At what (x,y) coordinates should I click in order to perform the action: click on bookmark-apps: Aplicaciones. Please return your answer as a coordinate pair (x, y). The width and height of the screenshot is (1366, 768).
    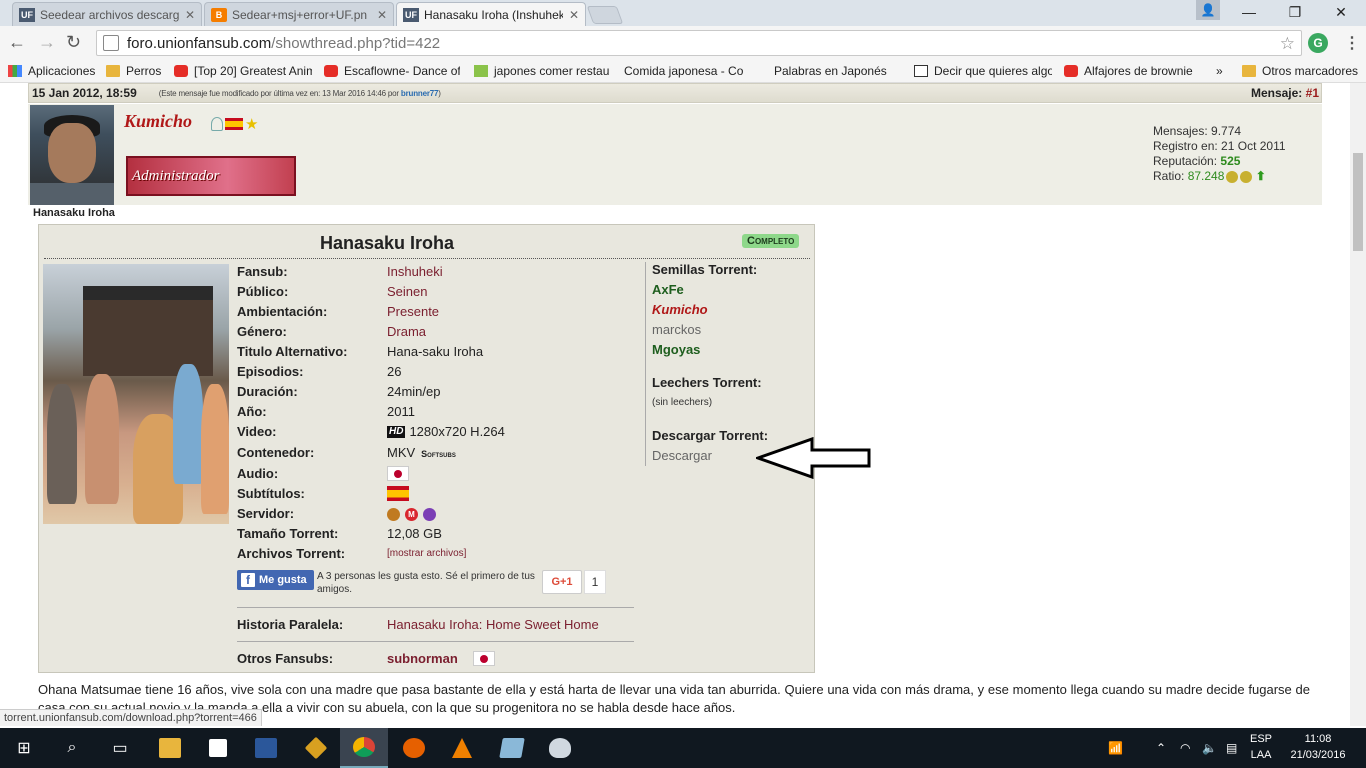
    Looking at the image, I should click on (52, 71).